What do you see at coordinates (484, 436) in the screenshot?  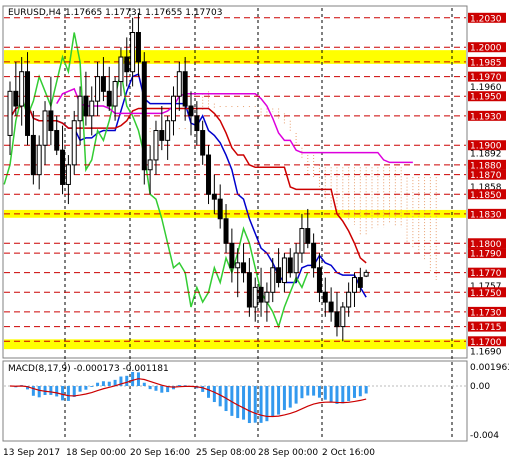 I see `macd-axis-label: -0.004` at bounding box center [484, 436].